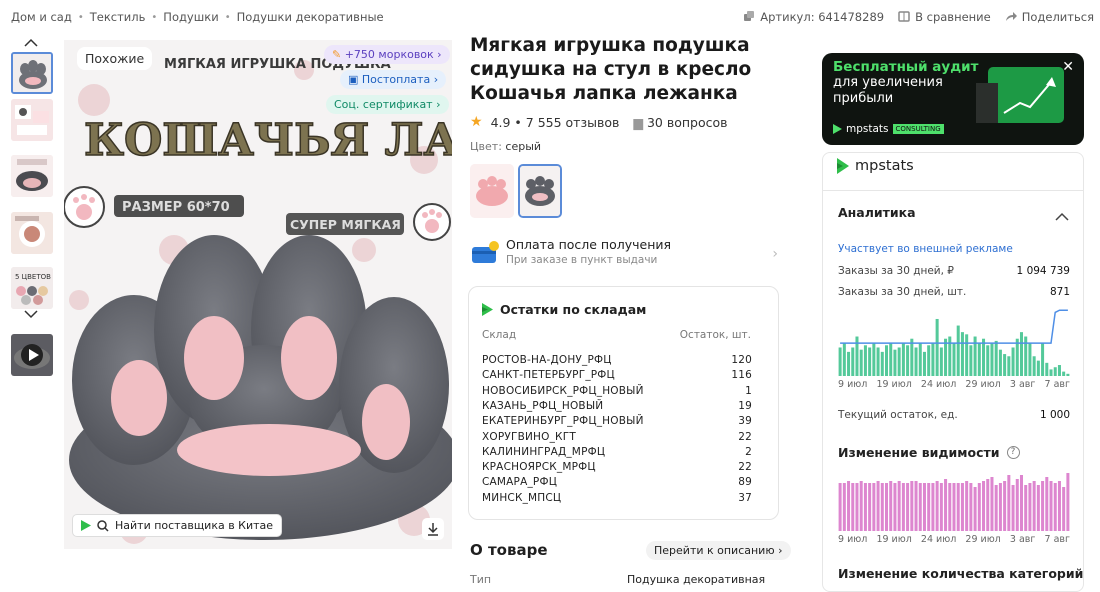  What do you see at coordinates (563, 390) in the screenshot?
I see `stock-warehouse-name: НОВОСИБИРСК_РФЦ_НОВЫЙ` at bounding box center [563, 390].